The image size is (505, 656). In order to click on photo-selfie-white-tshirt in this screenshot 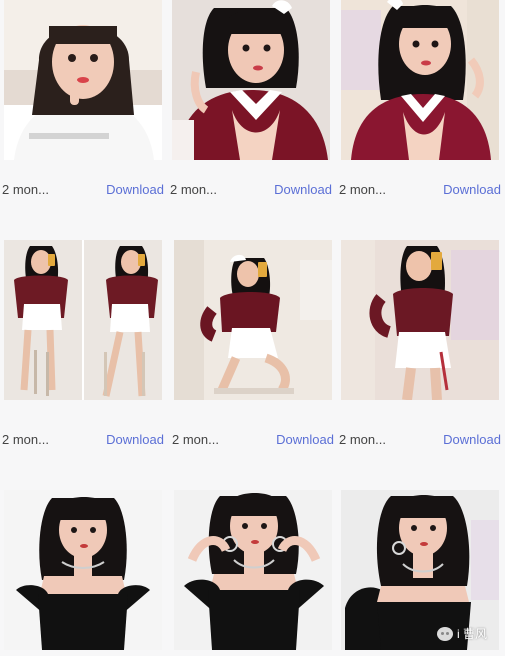, I will do `click(83, 80)`.